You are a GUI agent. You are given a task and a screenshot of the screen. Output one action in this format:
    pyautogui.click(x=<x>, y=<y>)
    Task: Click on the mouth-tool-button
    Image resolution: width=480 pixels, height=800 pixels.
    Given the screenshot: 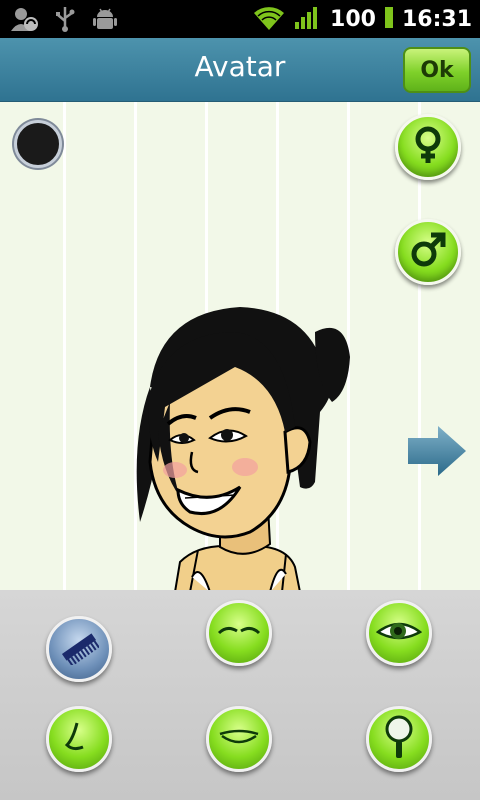 What is the action you would take?
    pyautogui.click(x=239, y=739)
    